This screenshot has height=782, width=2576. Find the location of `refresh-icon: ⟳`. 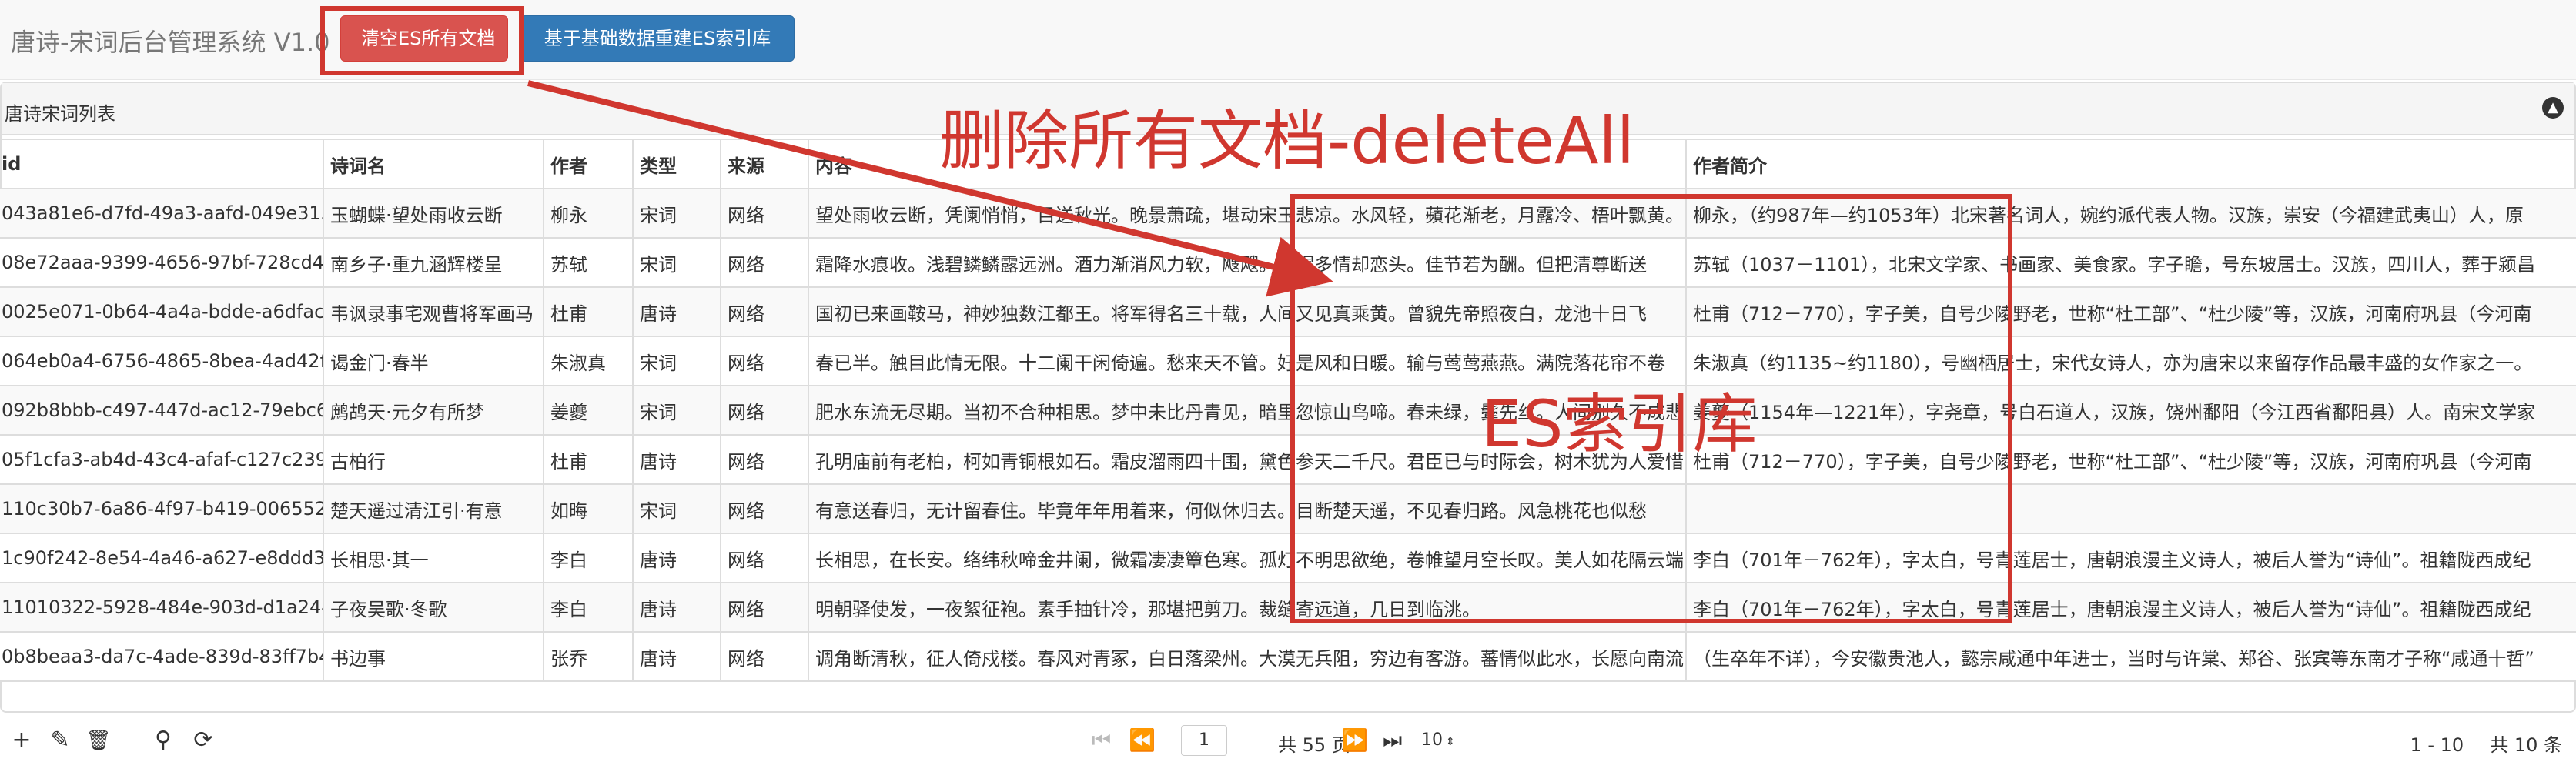

refresh-icon: ⟳ is located at coordinates (203, 740).